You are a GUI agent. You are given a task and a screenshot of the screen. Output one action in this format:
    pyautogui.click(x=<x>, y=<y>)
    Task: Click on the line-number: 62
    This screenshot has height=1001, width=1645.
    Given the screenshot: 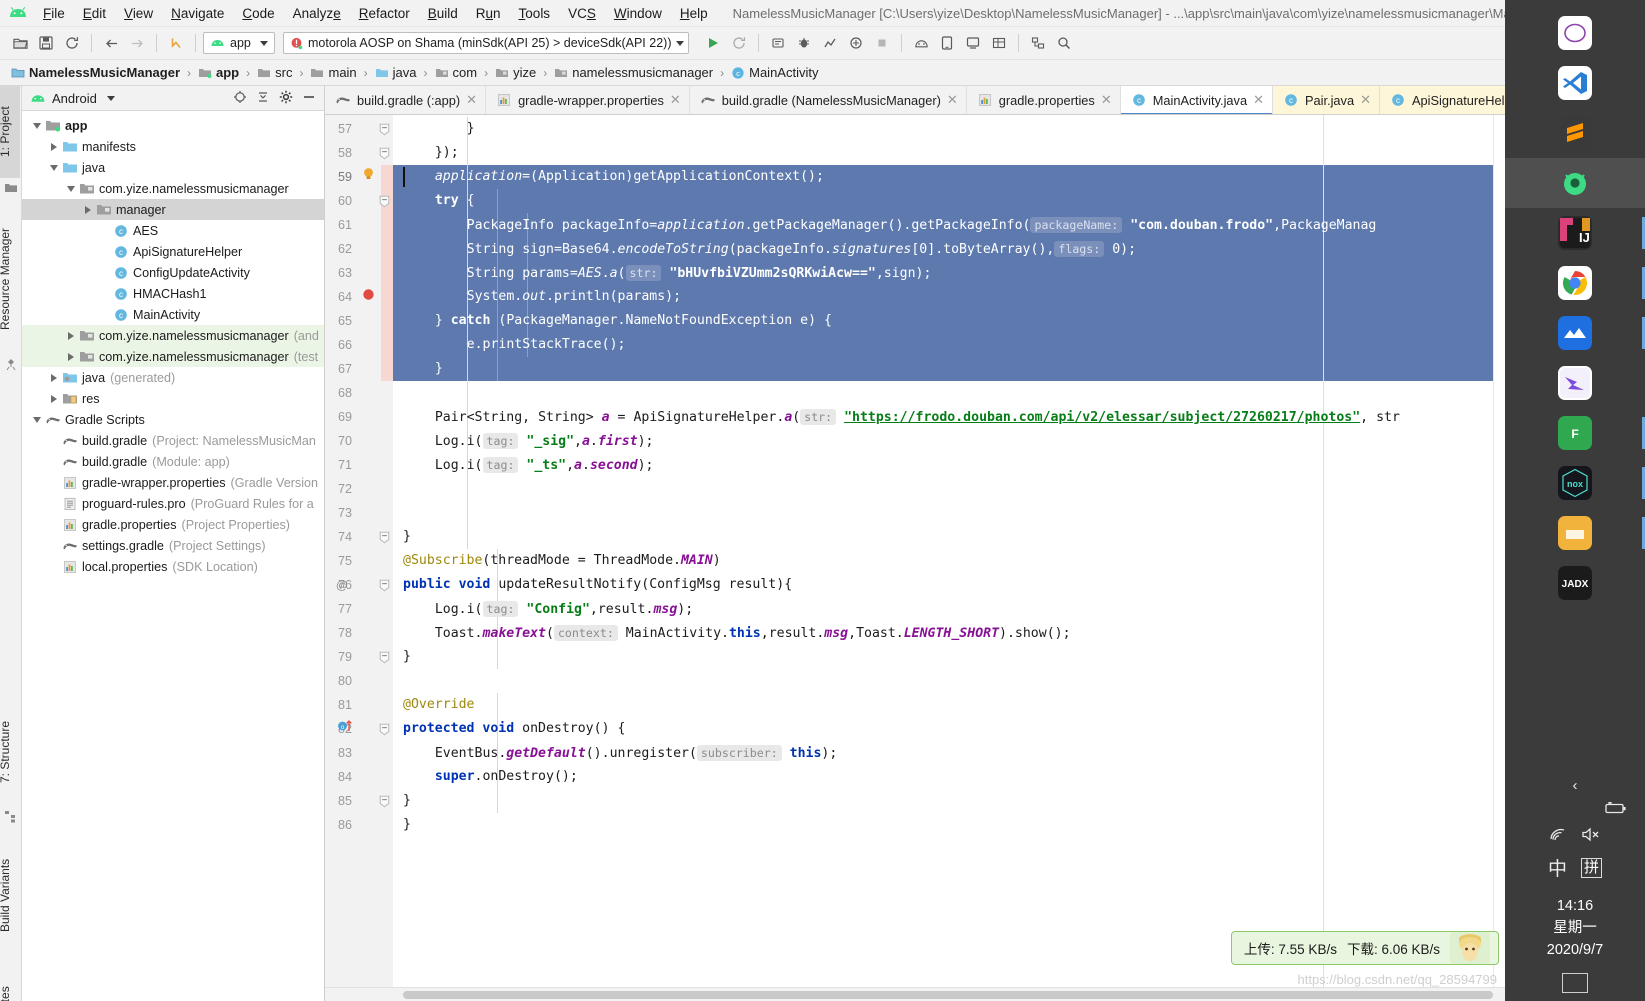 What is the action you would take?
    pyautogui.click(x=338, y=249)
    